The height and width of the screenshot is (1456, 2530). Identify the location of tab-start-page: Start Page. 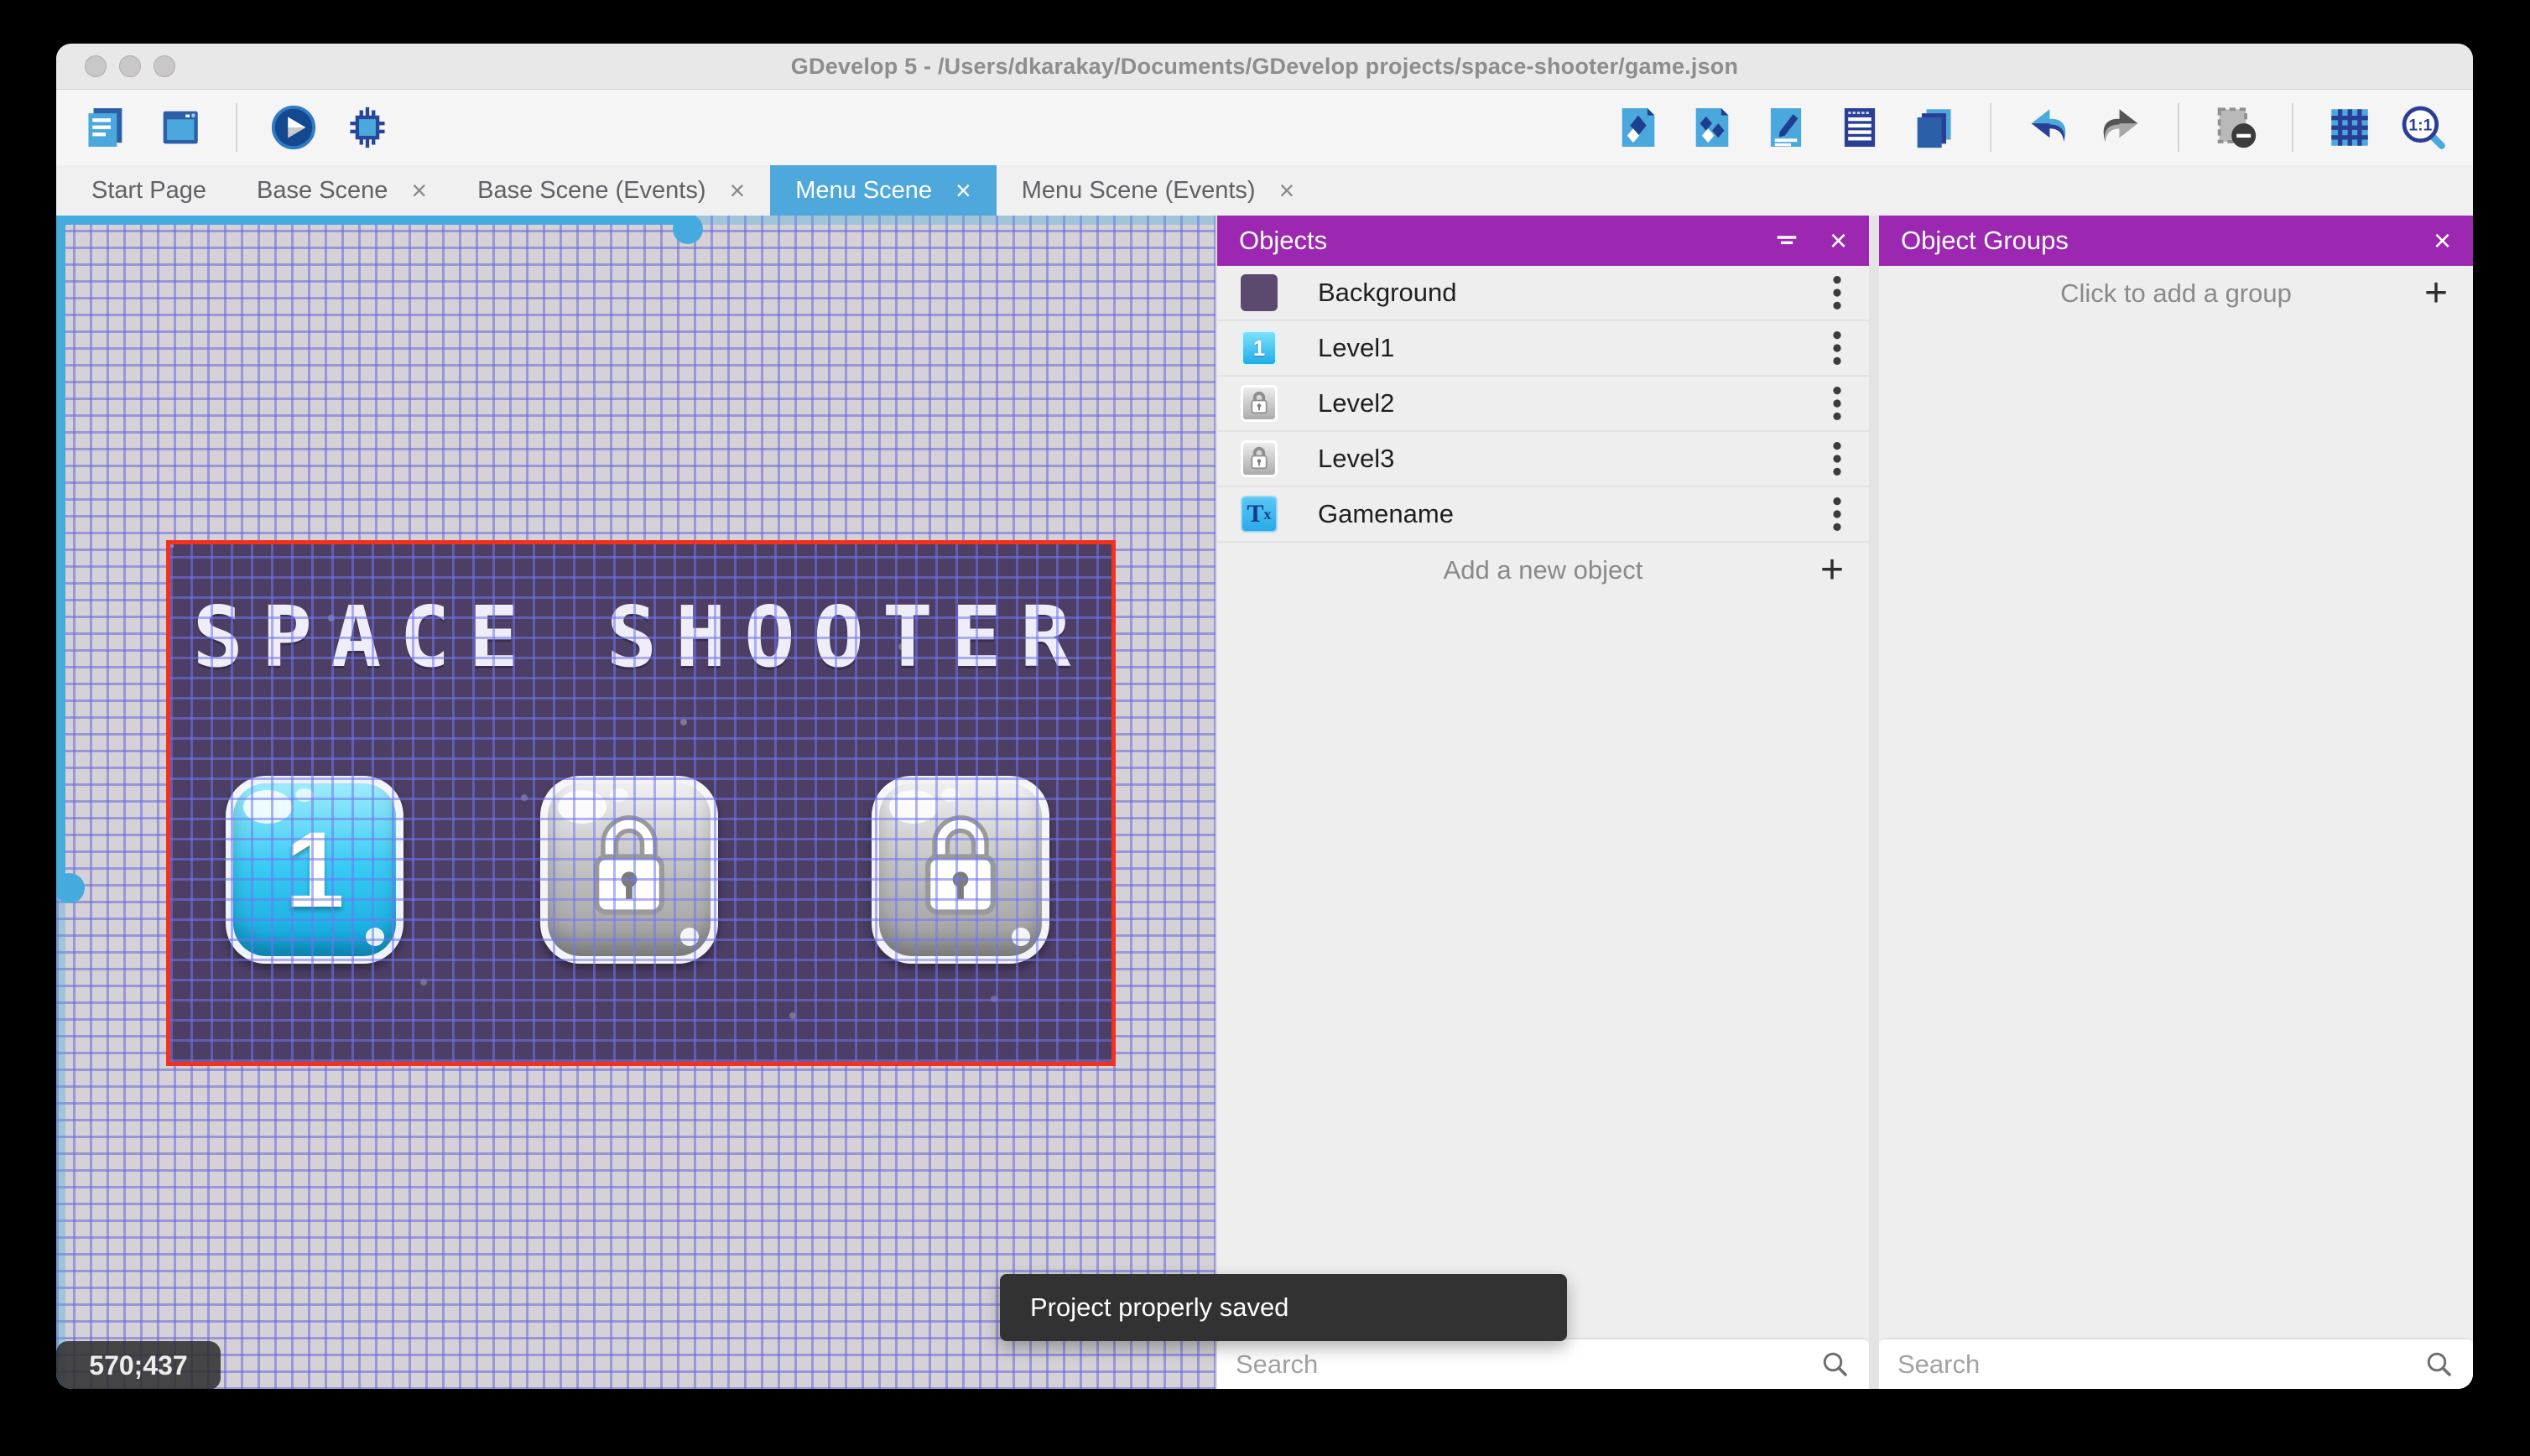
(149, 190).